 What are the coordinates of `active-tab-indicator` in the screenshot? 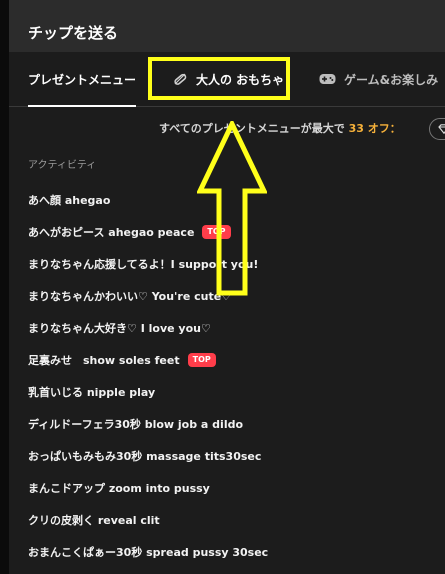 It's located at (82, 106).